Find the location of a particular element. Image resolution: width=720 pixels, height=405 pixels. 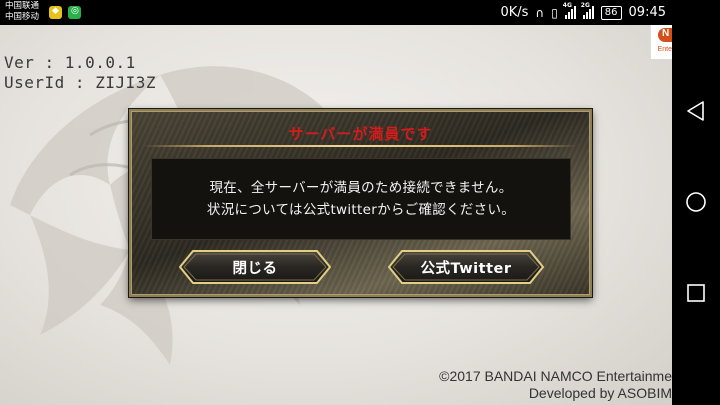

status-bar: 中国联通 中国移动 ◆ ◎ 0K/s ∩ ▯ 4G 2G 86 09:45 is located at coordinates (336, 12).